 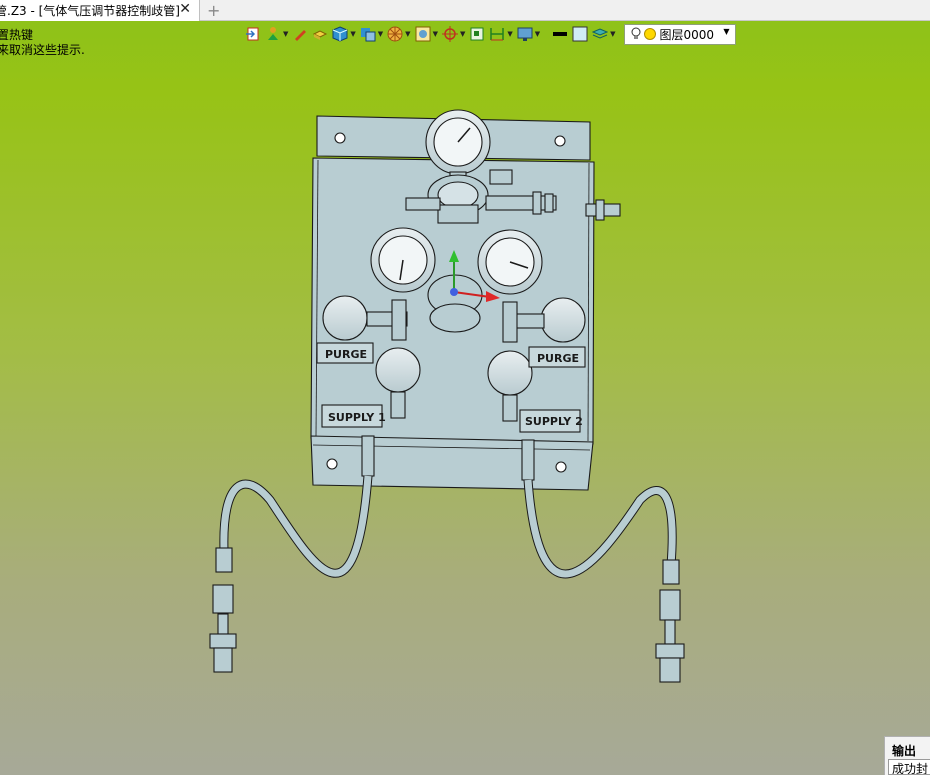 What do you see at coordinates (687, 34) in the screenshot?
I see `layer-select-value: 图层0000` at bounding box center [687, 34].